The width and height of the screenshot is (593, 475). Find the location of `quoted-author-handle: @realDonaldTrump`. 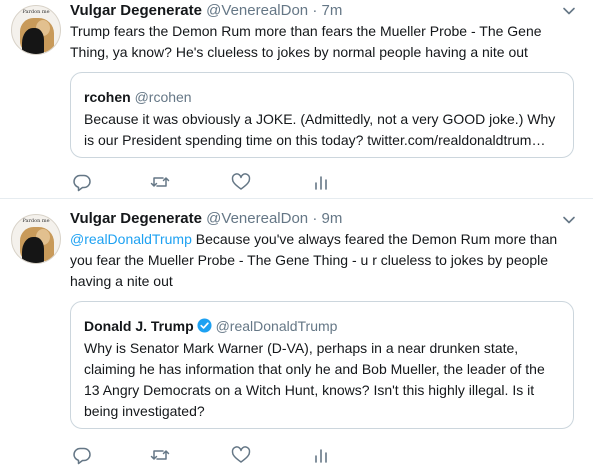

quoted-author-handle: @realDonaldTrump is located at coordinates (276, 326).